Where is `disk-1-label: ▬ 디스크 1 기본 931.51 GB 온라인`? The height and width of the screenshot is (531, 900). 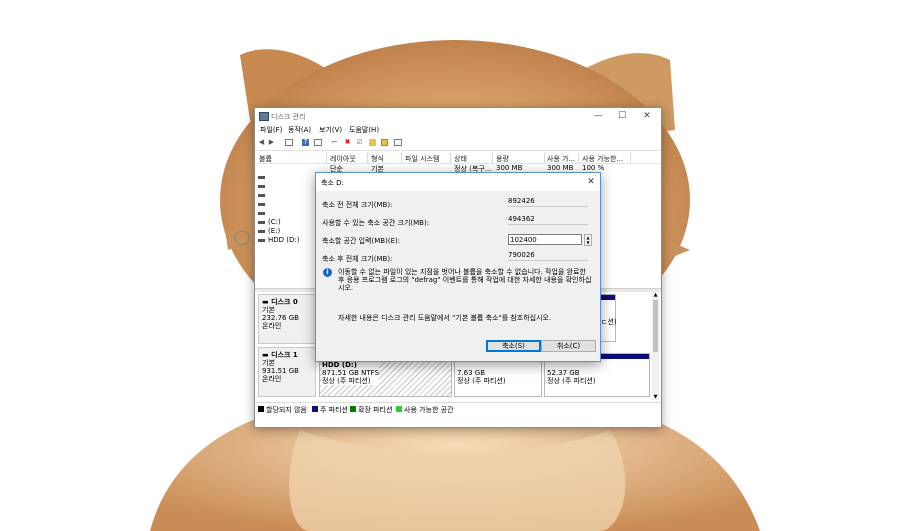
disk-1-label: ▬ 디스크 1 기본 931.51 GB 온라인 is located at coordinates (287, 372).